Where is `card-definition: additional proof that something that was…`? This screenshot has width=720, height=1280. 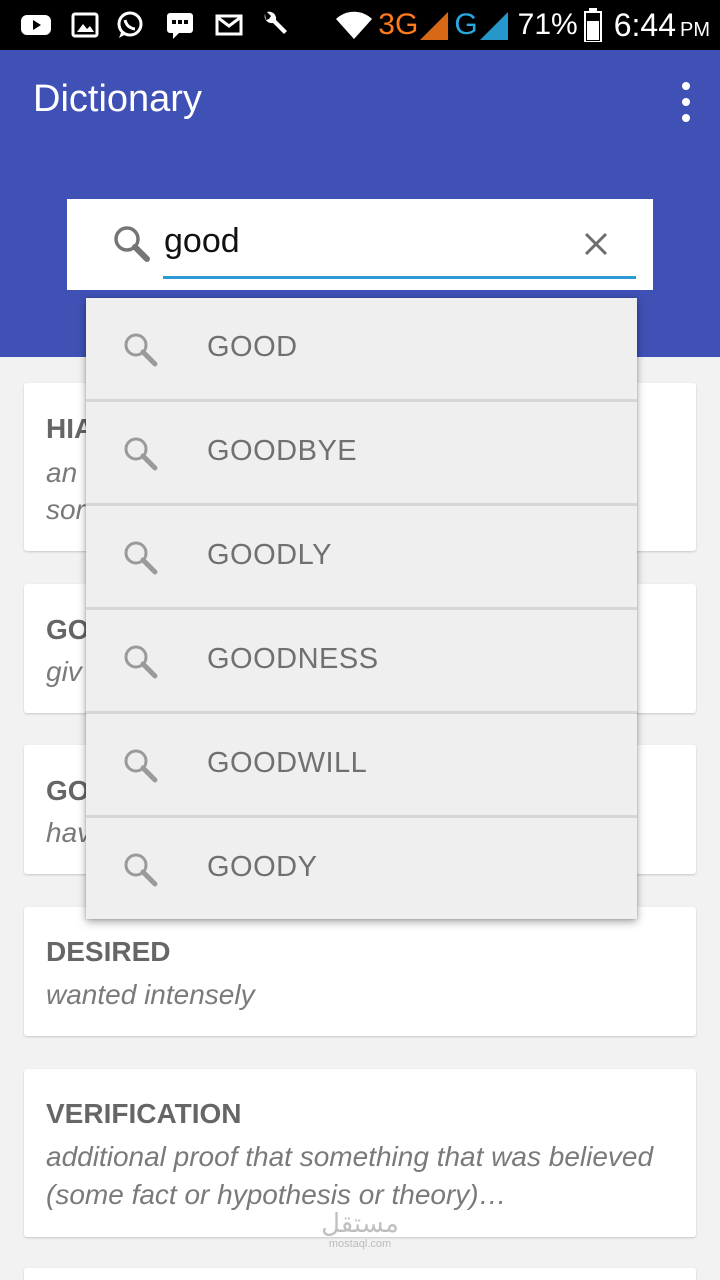 card-definition: additional proof that something that was… is located at coordinates (350, 1175).